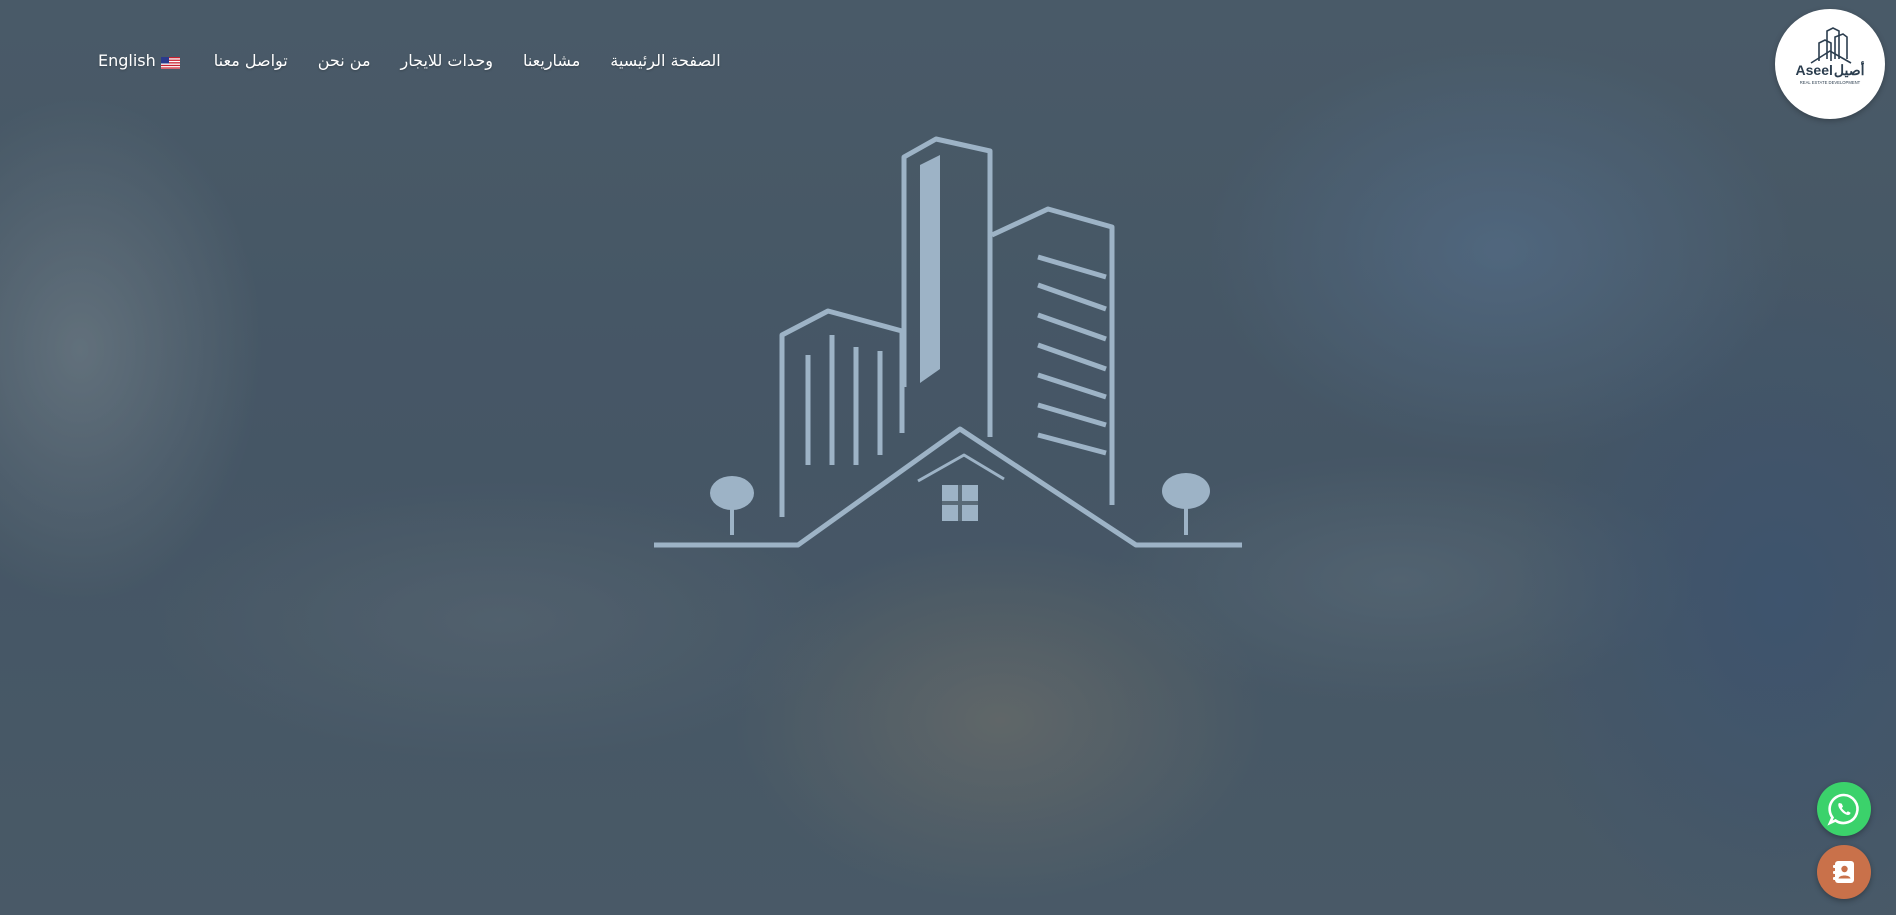  I want to click on nav-rental-units: وحدات للايجار, so click(447, 60).